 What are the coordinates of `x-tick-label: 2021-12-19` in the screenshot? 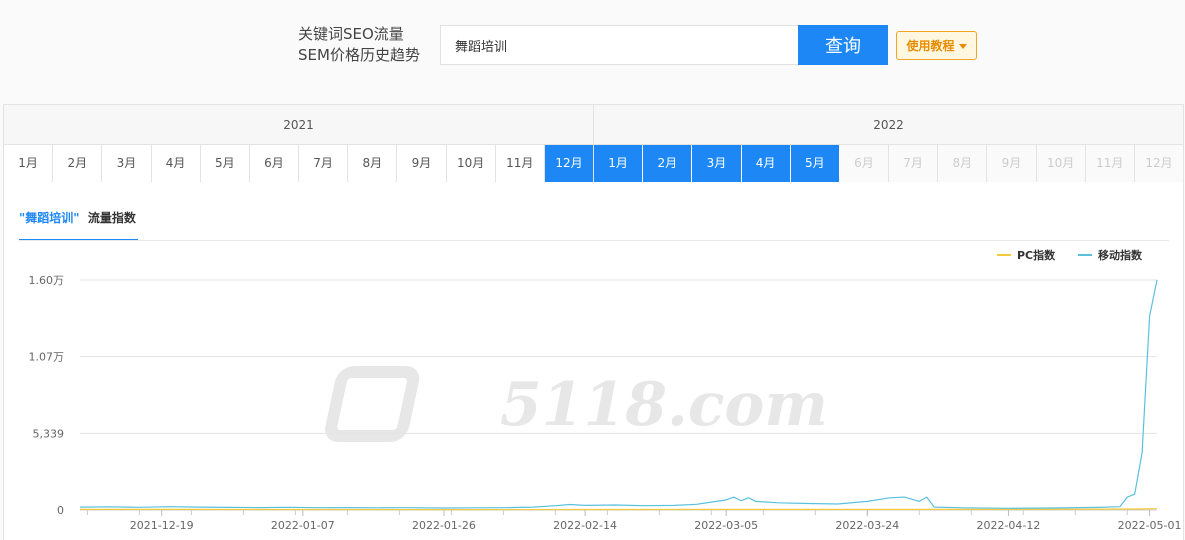 It's located at (162, 525).